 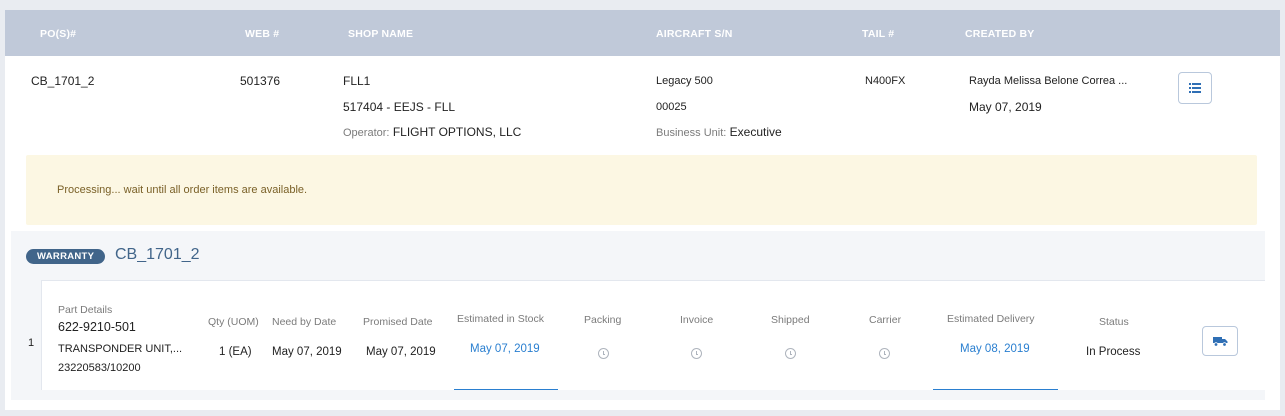 What do you see at coordinates (262, 34) in the screenshot?
I see `header-web: WEB #` at bounding box center [262, 34].